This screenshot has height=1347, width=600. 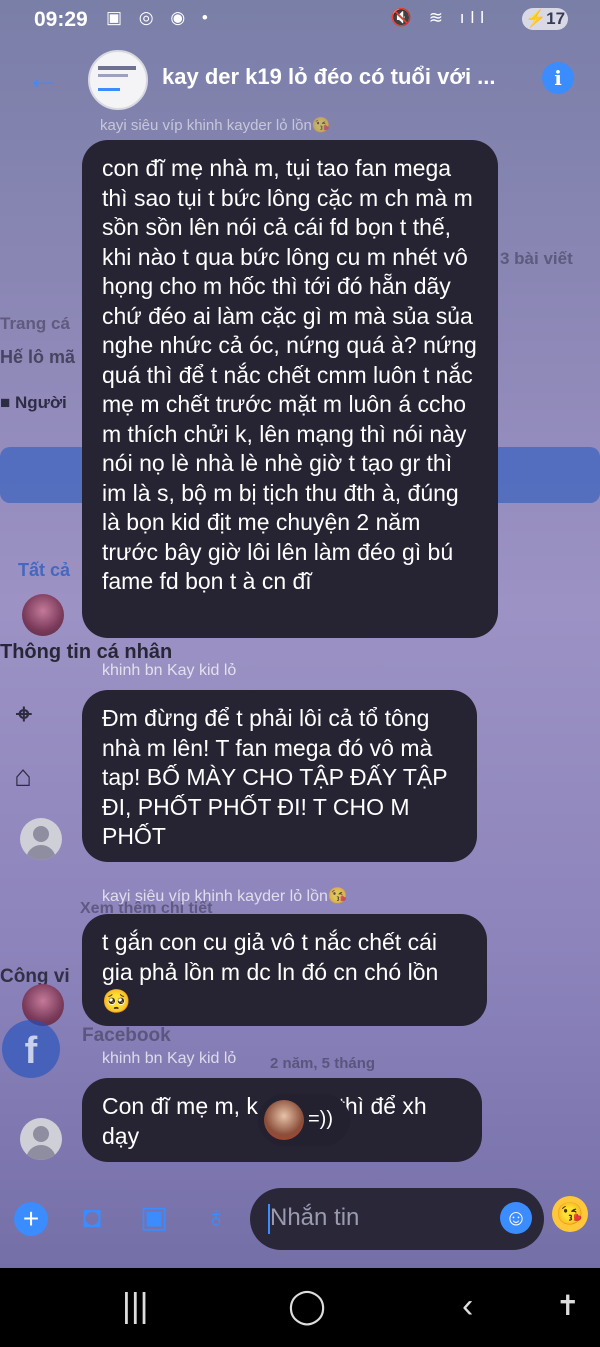 What do you see at coordinates (43, 78) in the screenshot?
I see `back-arrow-icon: ←` at bounding box center [43, 78].